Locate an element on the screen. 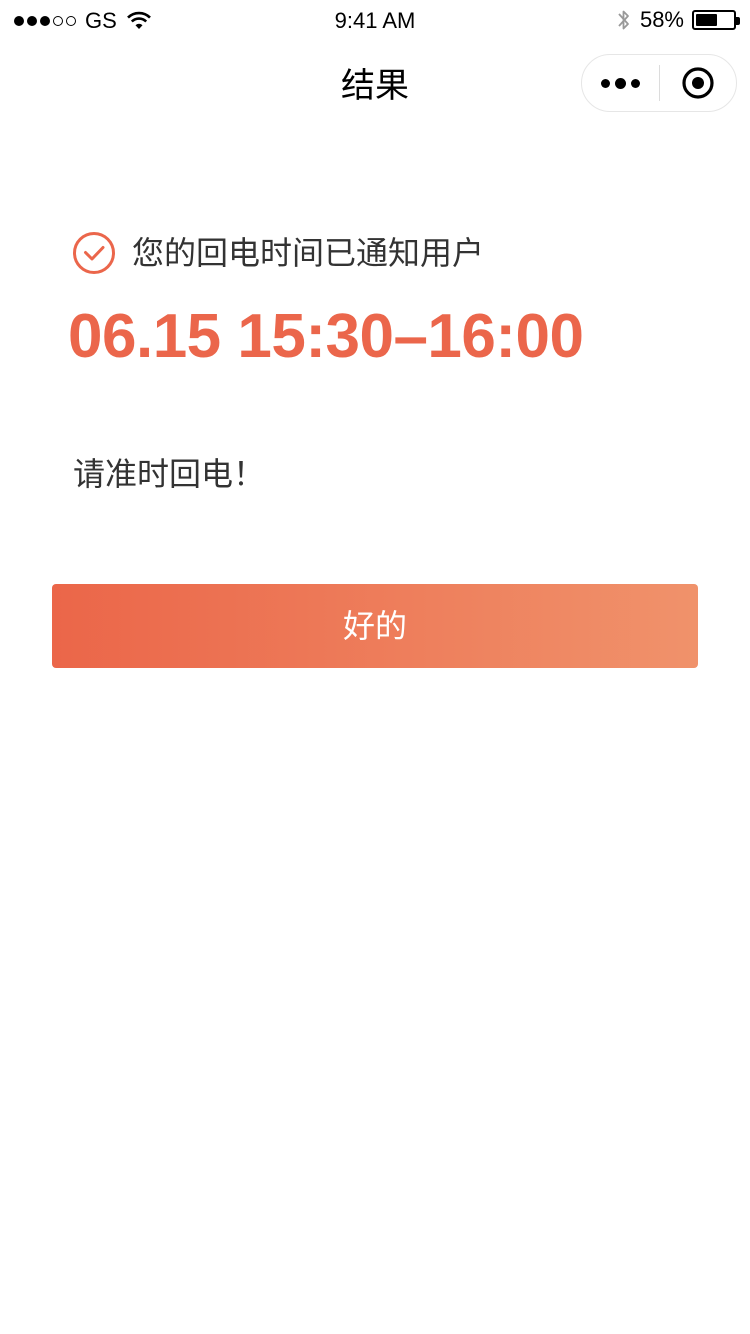 The width and height of the screenshot is (750, 1334). ok-button: 好的 is located at coordinates (375, 626).